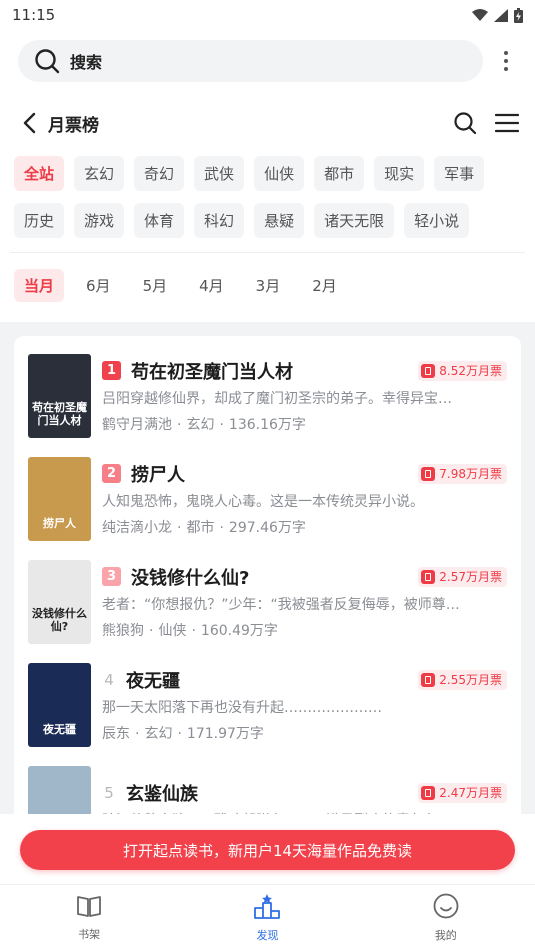 The image size is (535, 951). What do you see at coordinates (506, 61) in the screenshot?
I see `more-menu-icon` at bounding box center [506, 61].